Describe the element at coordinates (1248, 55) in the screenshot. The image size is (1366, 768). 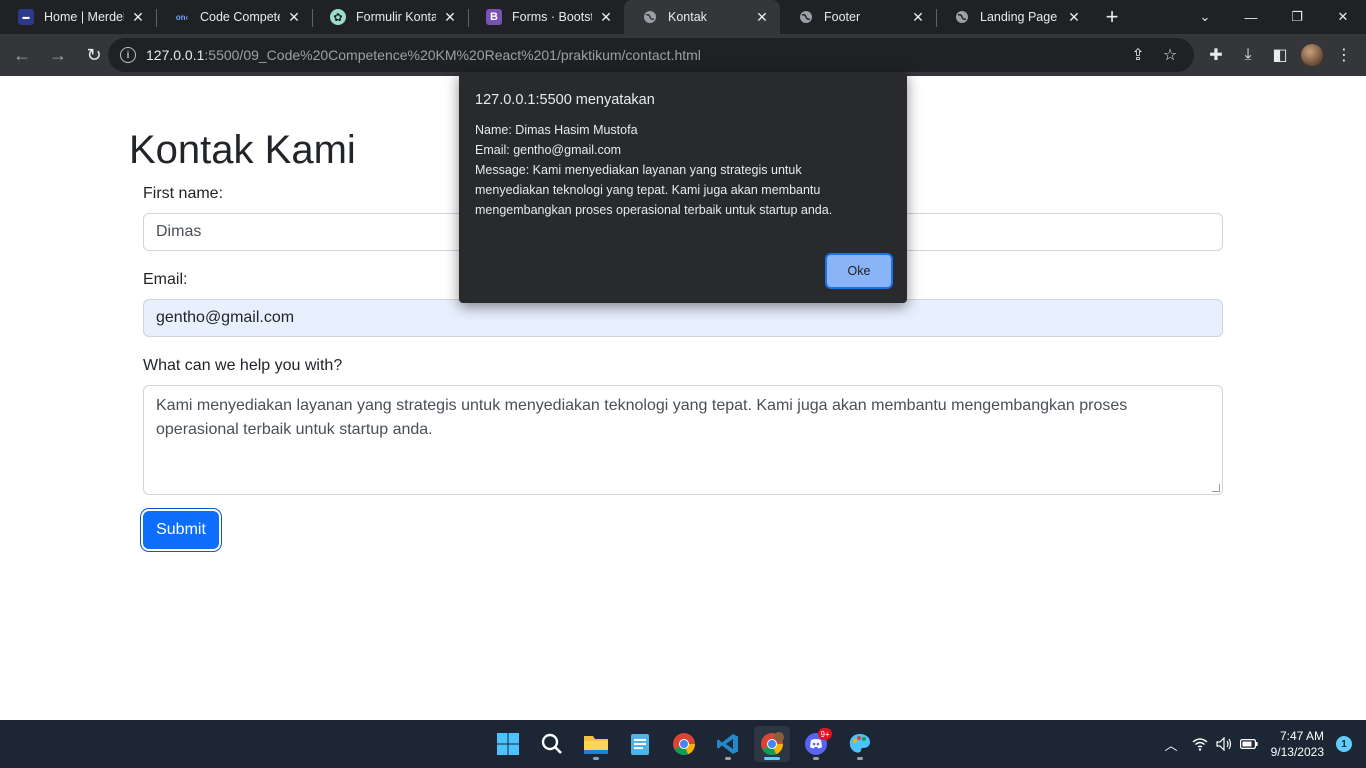
I see `download-icon: ⤓` at that location.